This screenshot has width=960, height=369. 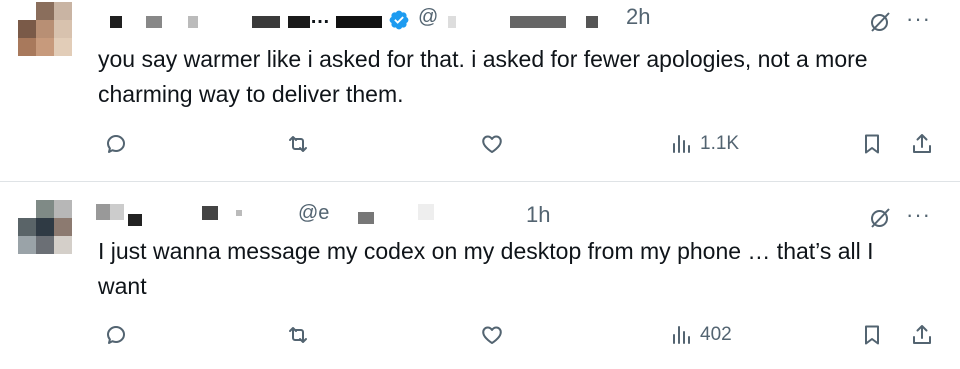 I want to click on views-button: 402, so click(x=701, y=335).